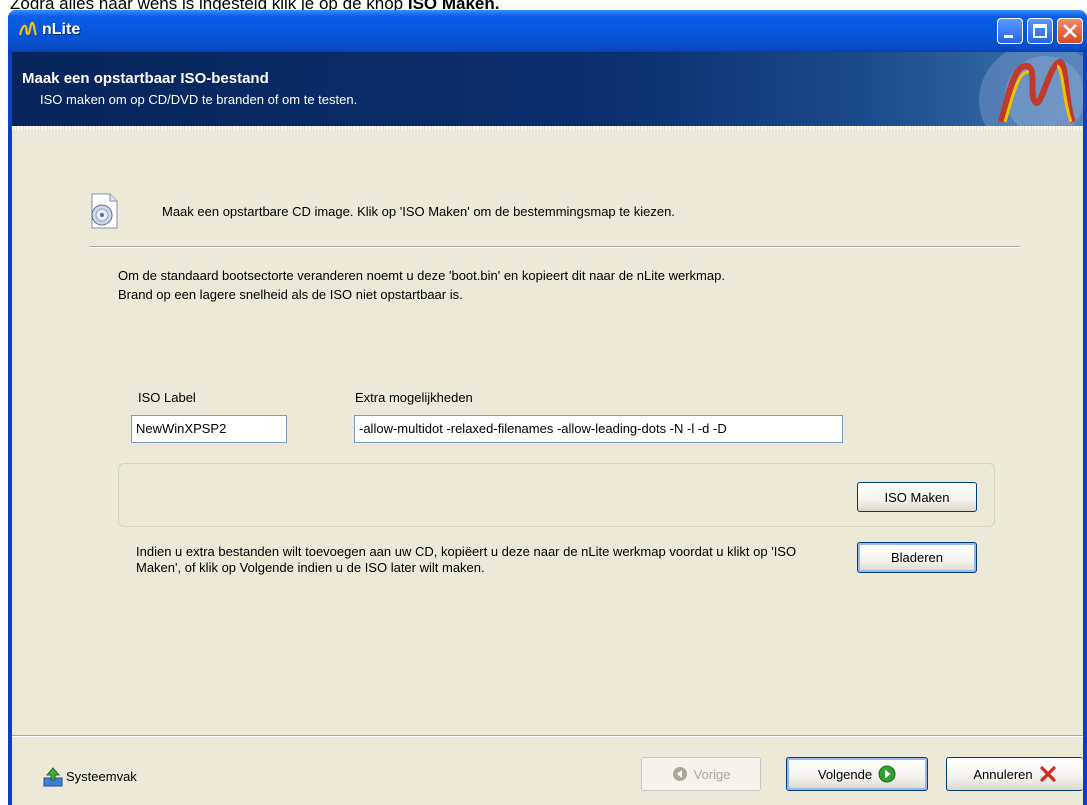  Describe the element at coordinates (414, 397) in the screenshot. I see `extra-options-label: Extra mogelijkheden` at that location.